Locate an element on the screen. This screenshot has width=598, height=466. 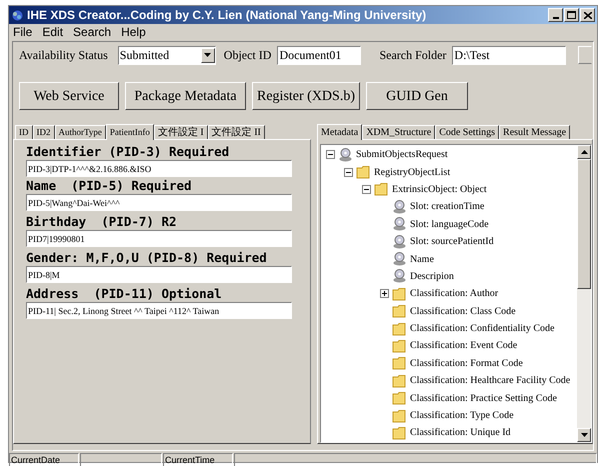
tree-item: Name is located at coordinates (422, 259).